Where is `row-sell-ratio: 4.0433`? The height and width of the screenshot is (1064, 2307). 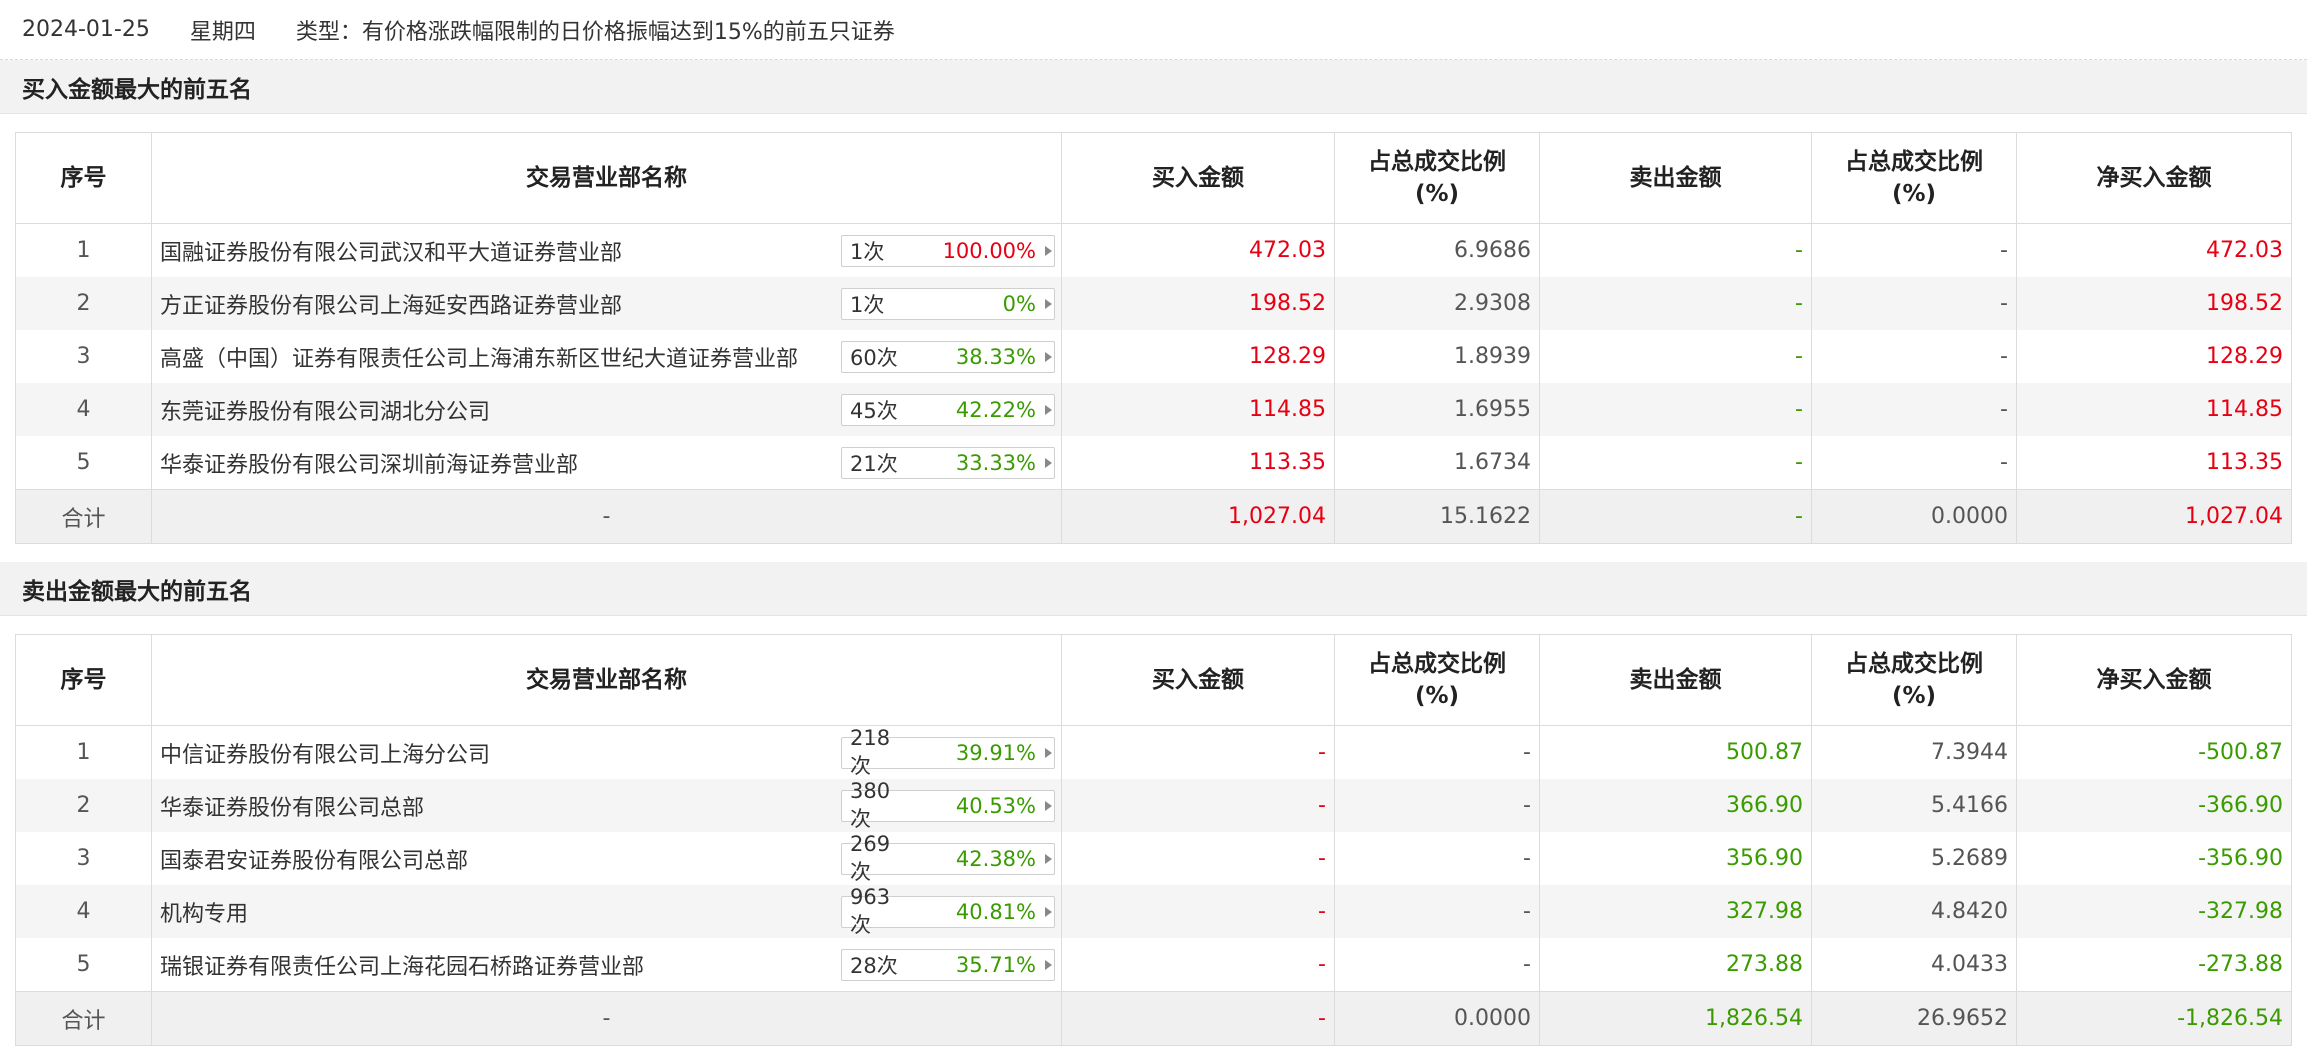 row-sell-ratio: 4.0433 is located at coordinates (1914, 965).